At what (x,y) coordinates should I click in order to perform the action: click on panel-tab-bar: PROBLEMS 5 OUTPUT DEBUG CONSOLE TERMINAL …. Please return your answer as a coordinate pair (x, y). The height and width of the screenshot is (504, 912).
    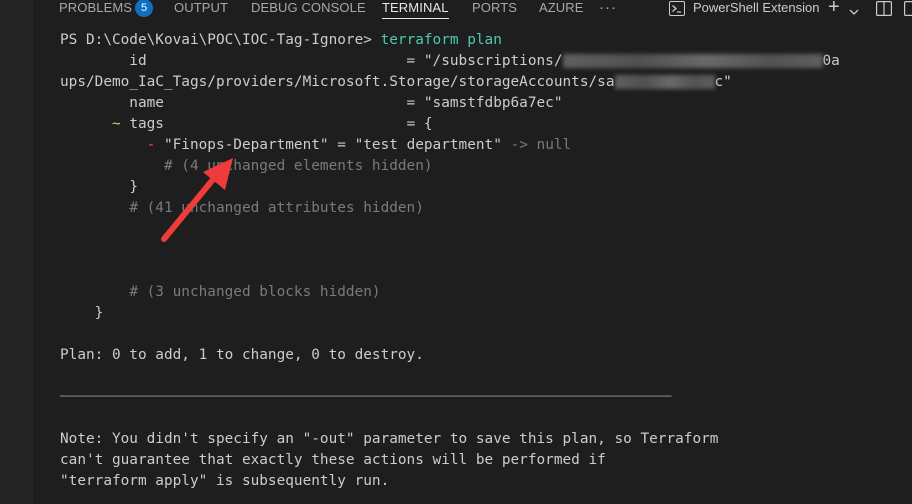
    Looking at the image, I should click on (472, 10).